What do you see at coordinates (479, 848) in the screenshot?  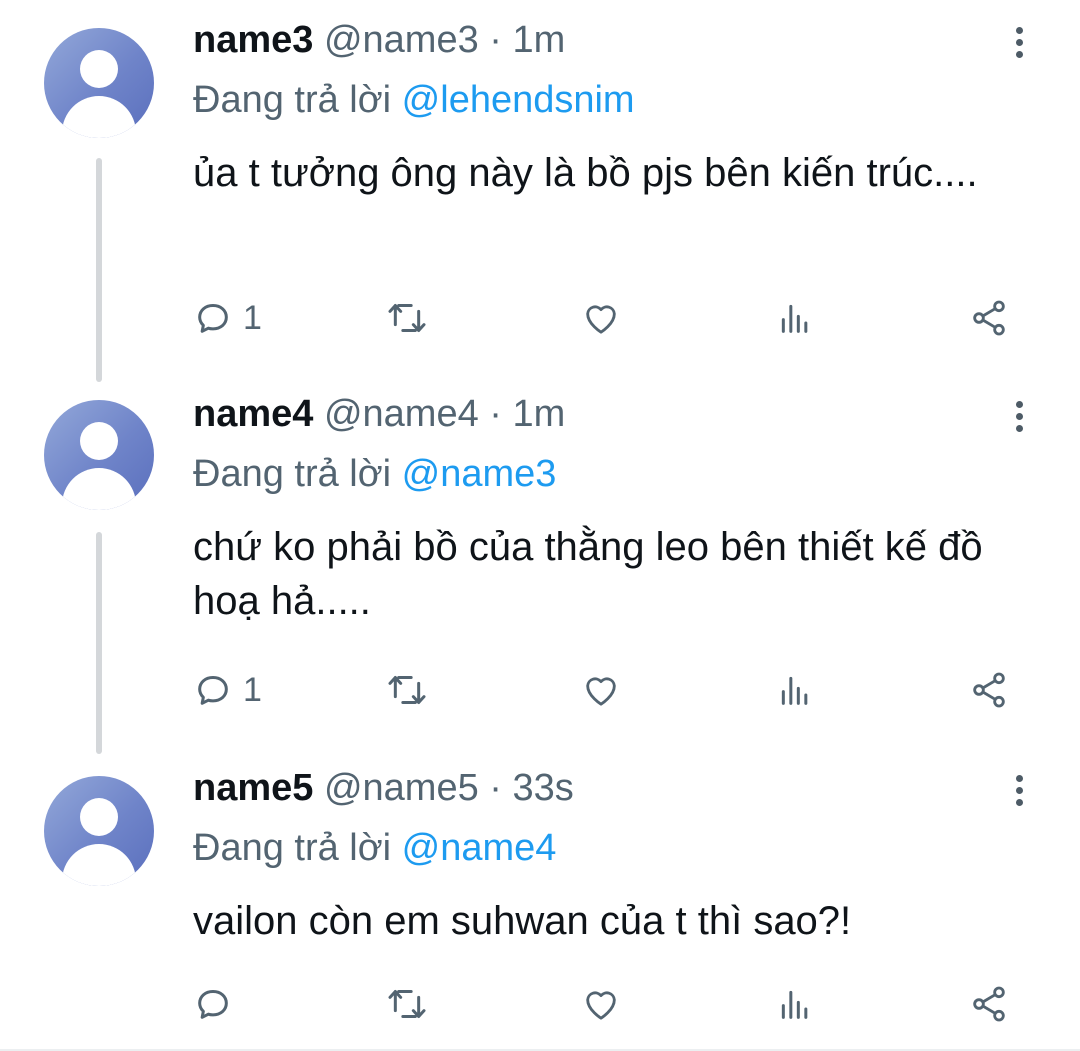 I see `mention-link: @name4` at bounding box center [479, 848].